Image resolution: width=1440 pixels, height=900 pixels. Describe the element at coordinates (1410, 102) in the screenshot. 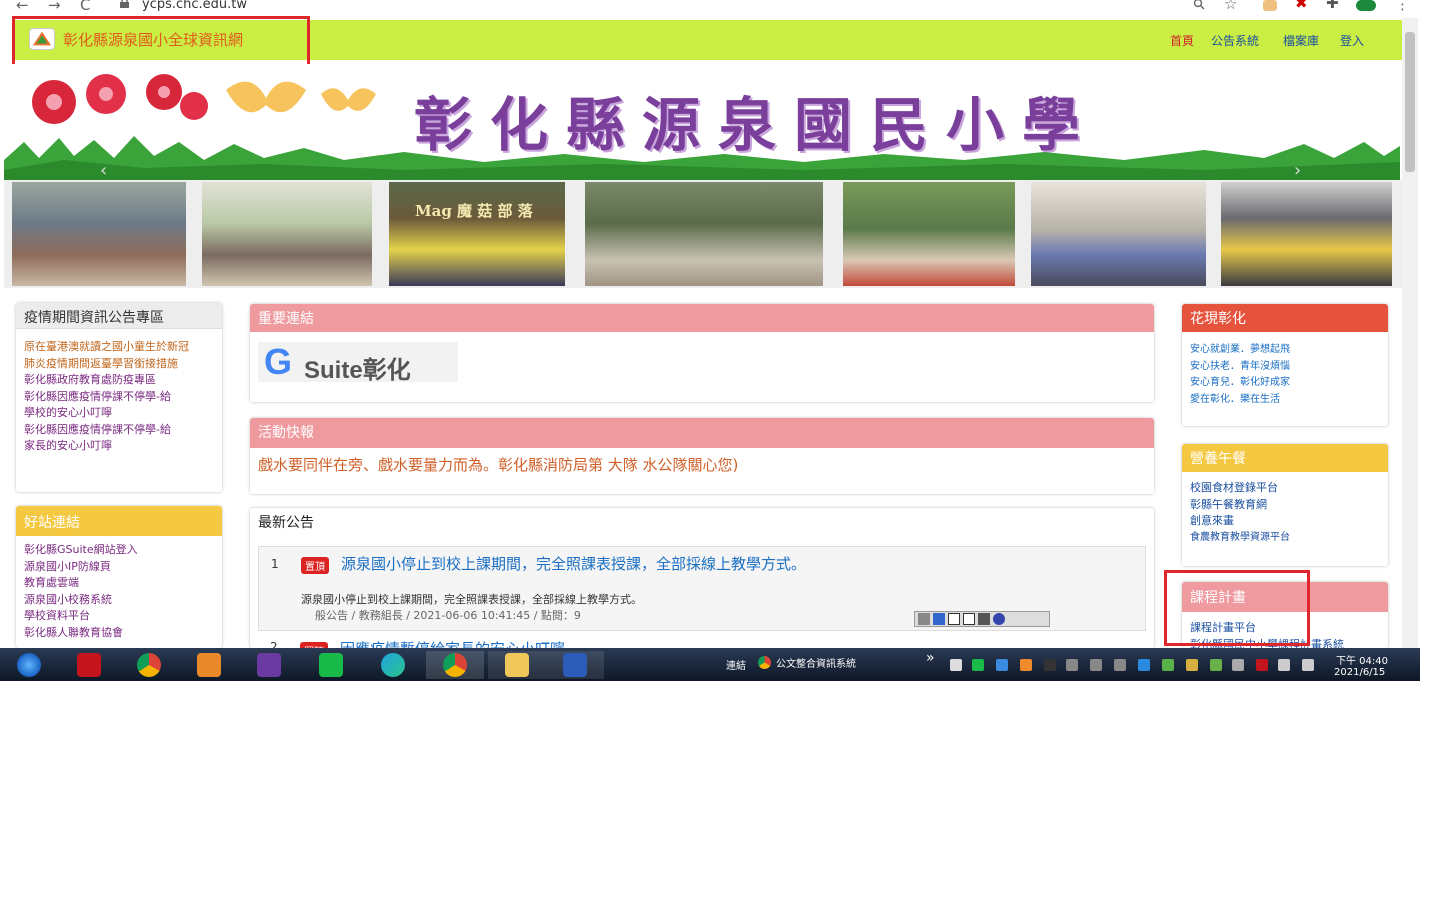

I see `scroll-thumb` at that location.